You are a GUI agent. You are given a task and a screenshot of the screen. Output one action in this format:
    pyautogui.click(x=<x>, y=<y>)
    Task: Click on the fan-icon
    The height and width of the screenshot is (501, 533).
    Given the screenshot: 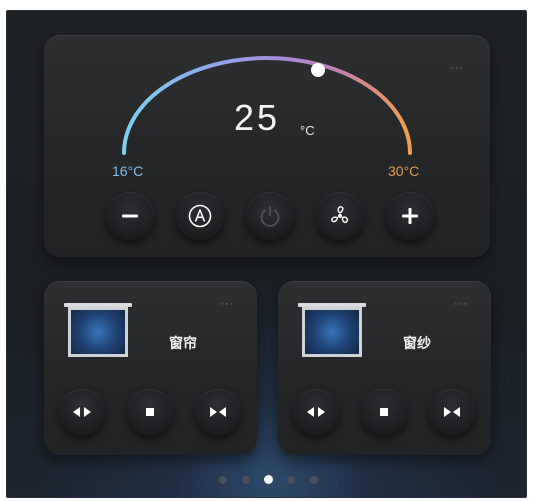 What is the action you would take?
    pyautogui.click(x=340, y=215)
    